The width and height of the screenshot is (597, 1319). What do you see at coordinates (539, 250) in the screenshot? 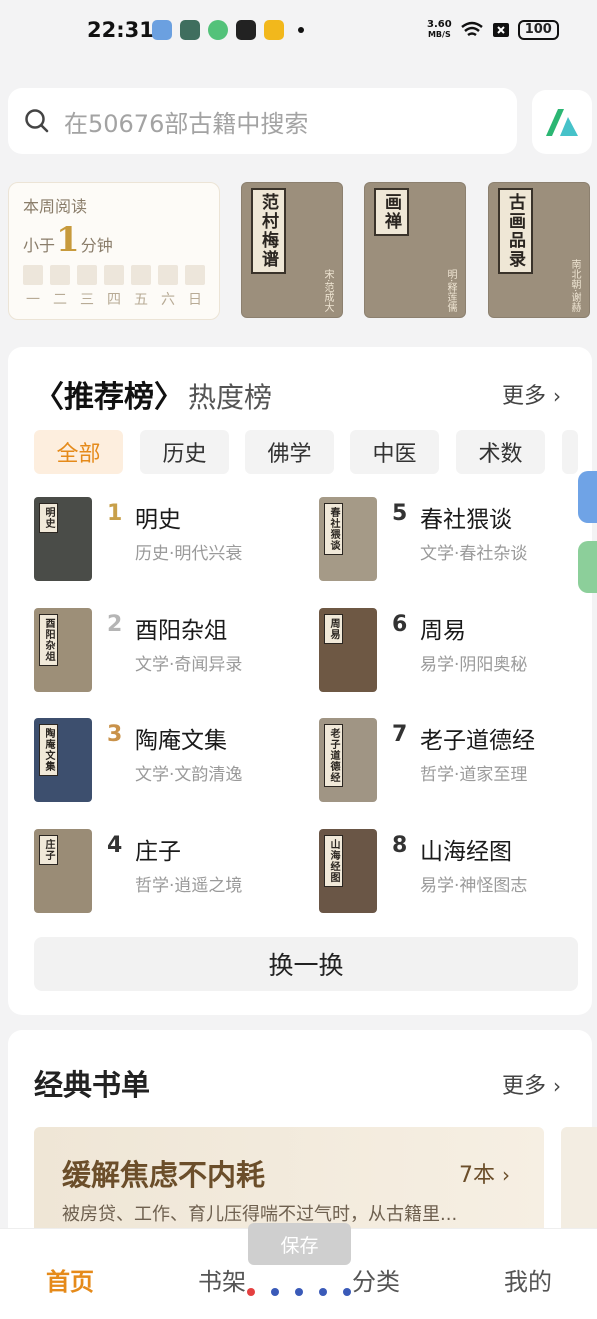
I see `recent-book-cover: 古画品录 南北朝·谢赫` at bounding box center [539, 250].